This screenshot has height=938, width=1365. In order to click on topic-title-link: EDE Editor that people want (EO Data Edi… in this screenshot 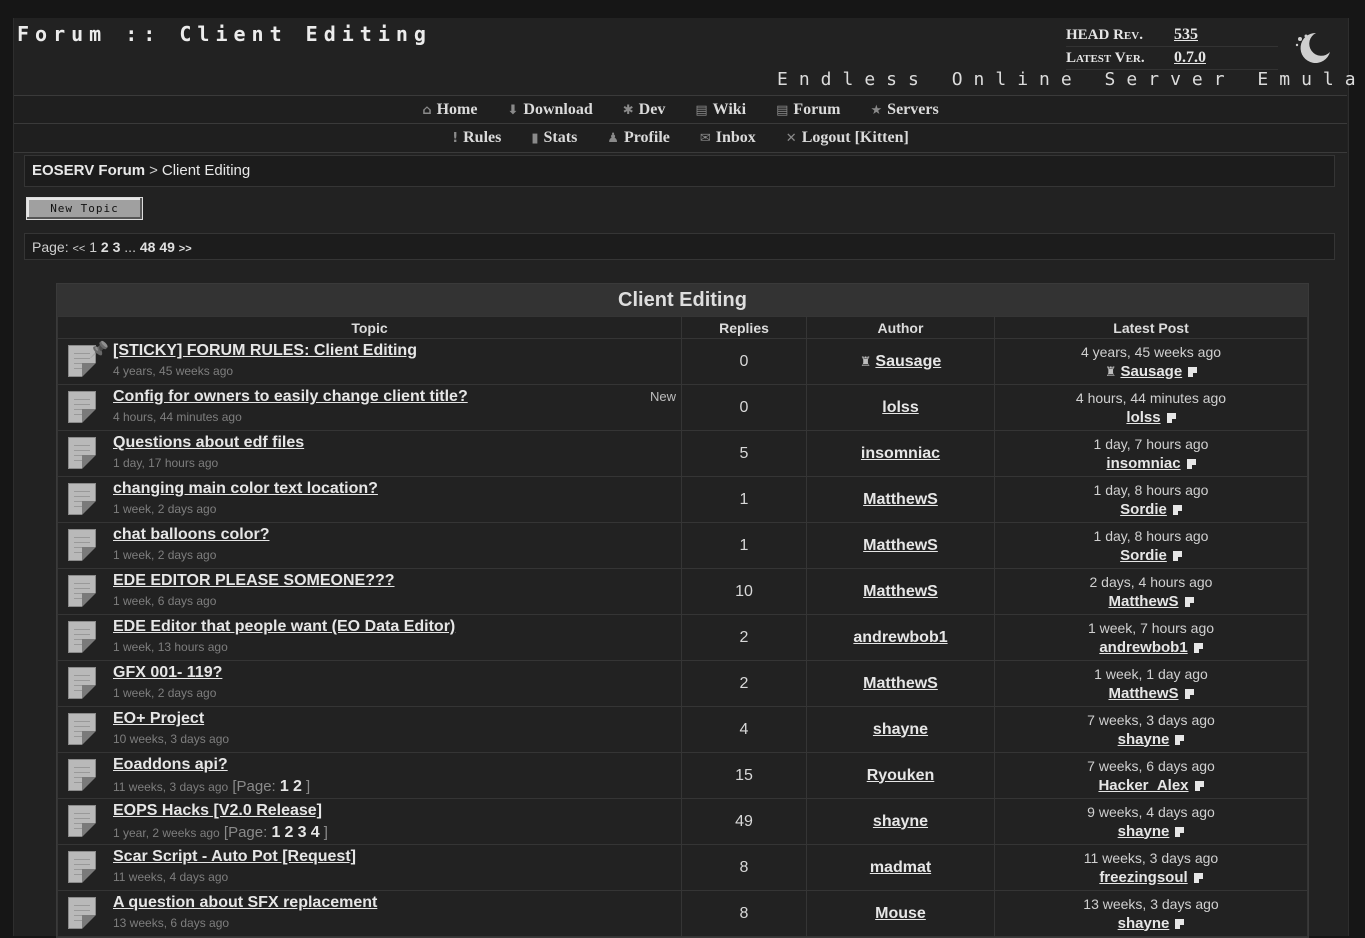, I will do `click(284, 627)`.